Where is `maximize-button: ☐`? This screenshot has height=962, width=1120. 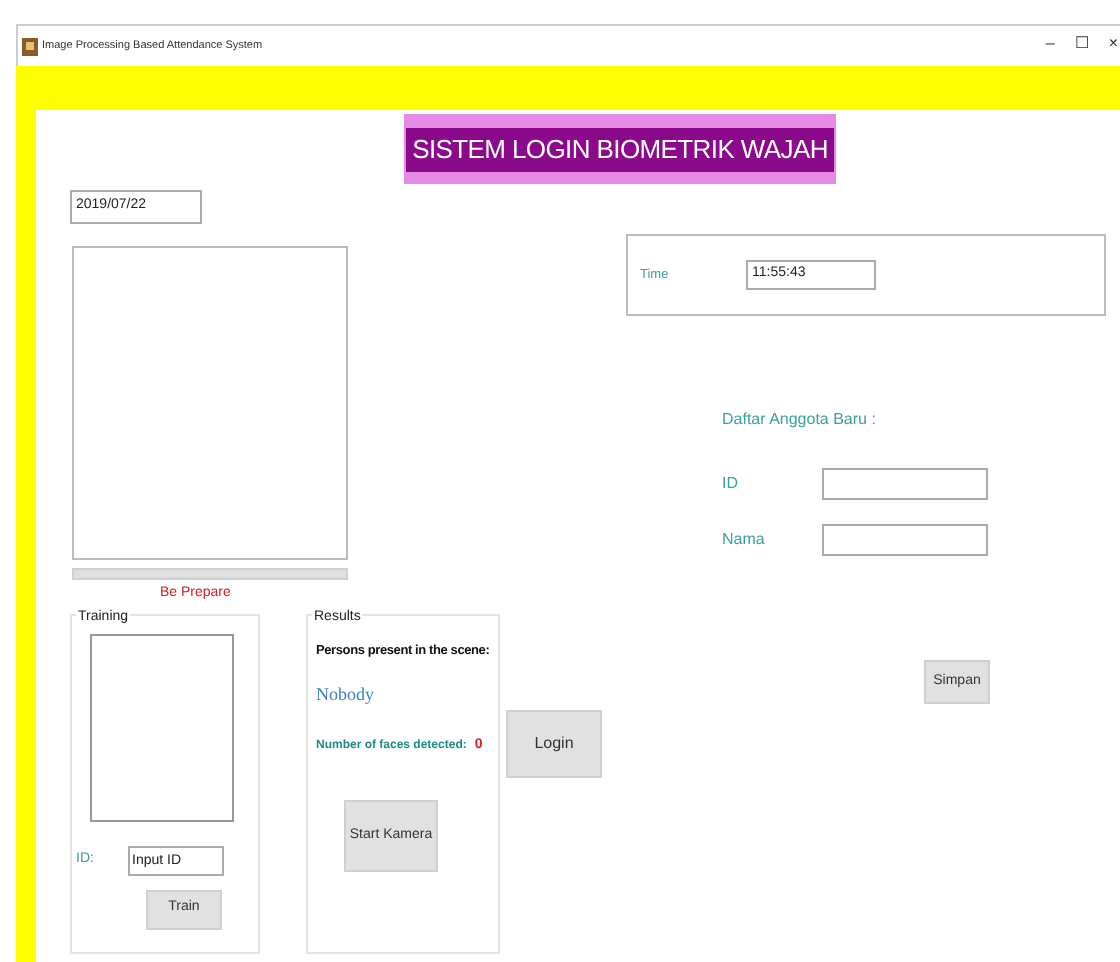 maximize-button: ☐ is located at coordinates (1081, 44).